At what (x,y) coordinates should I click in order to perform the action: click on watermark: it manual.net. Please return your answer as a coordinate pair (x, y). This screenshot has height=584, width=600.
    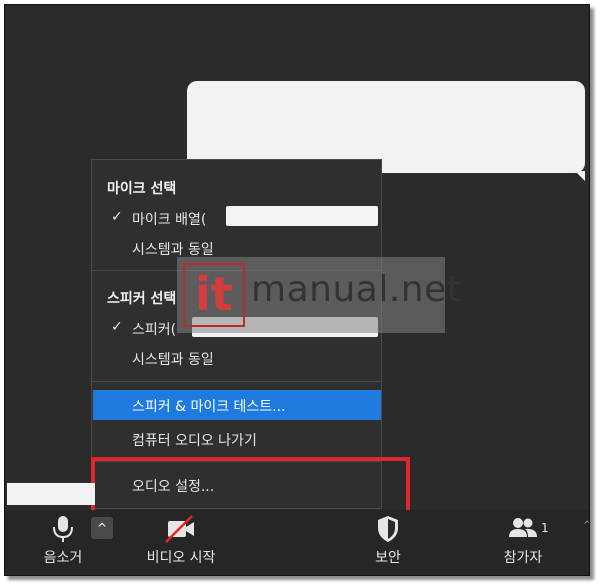
    Looking at the image, I should click on (319, 295).